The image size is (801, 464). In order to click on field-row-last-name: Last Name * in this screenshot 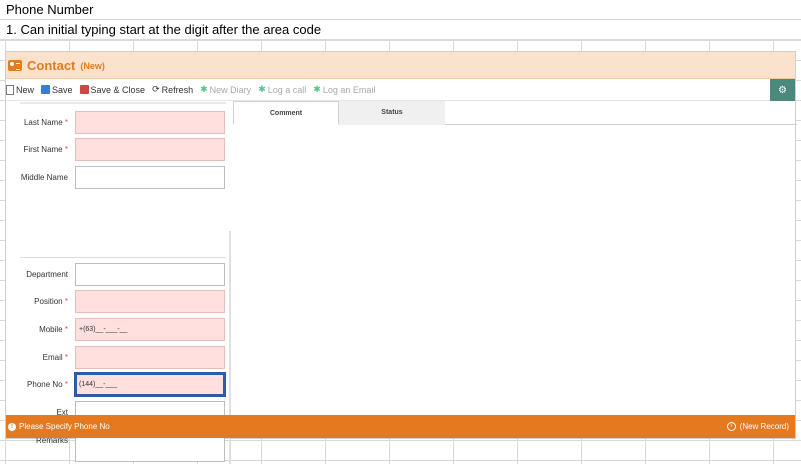, I will do `click(118, 123)`.